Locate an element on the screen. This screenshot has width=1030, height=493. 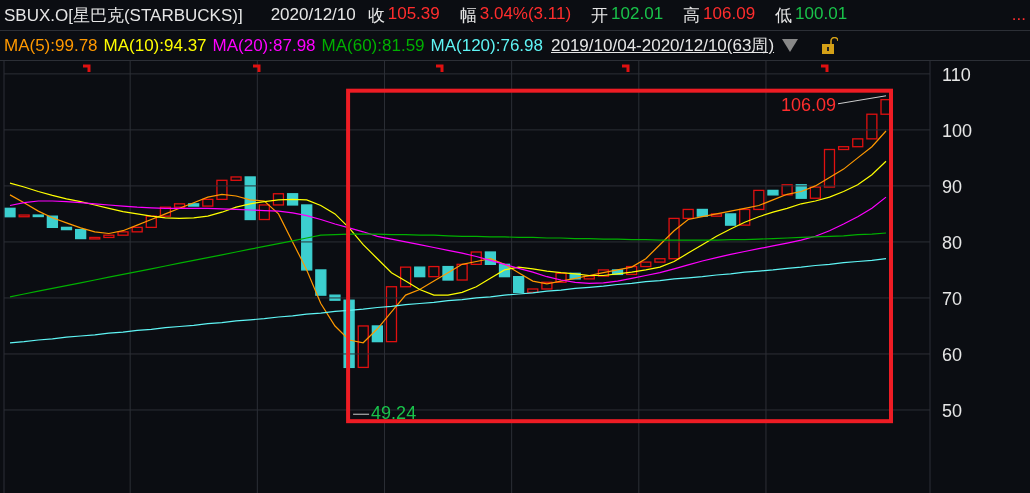
moving-average-value: MA(5):99.78 is located at coordinates (51, 45).